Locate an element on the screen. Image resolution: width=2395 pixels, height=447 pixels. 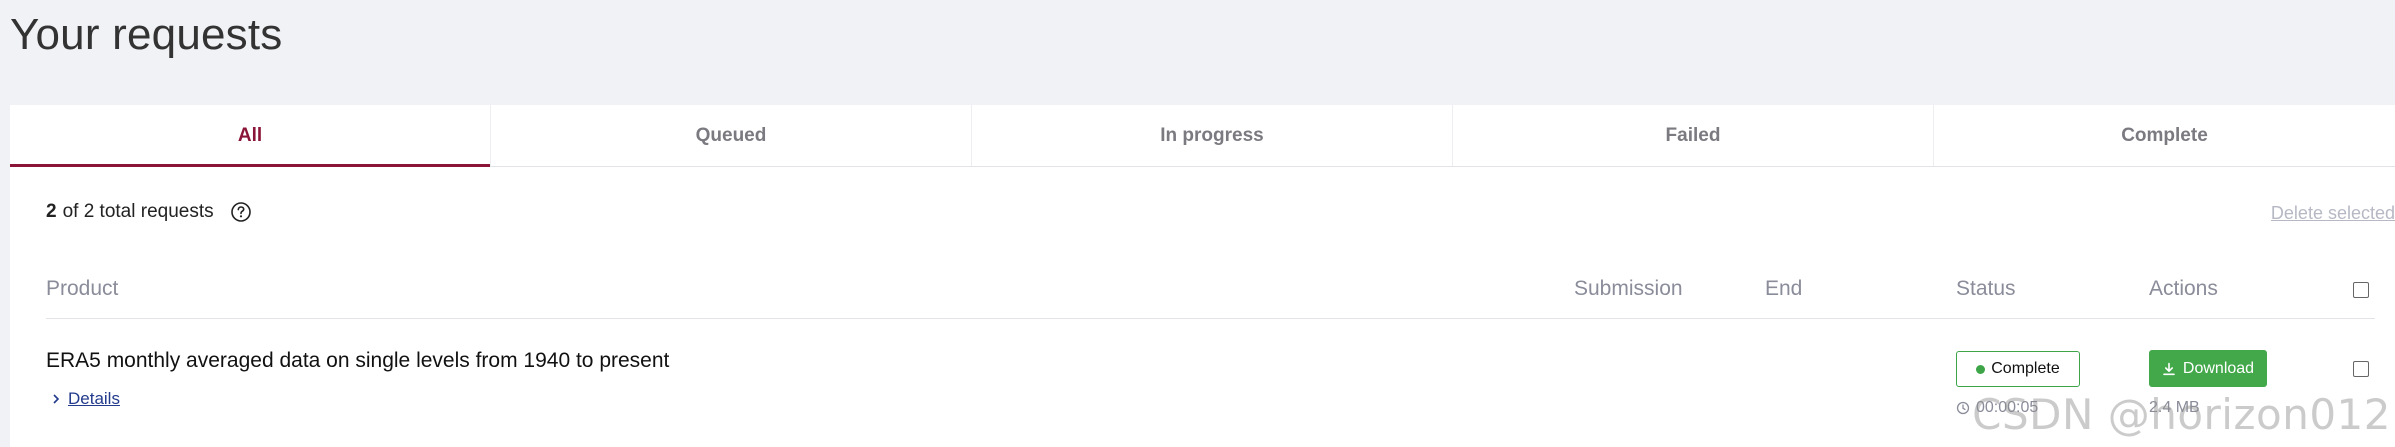
tab-queued: Queued is located at coordinates (731, 135).